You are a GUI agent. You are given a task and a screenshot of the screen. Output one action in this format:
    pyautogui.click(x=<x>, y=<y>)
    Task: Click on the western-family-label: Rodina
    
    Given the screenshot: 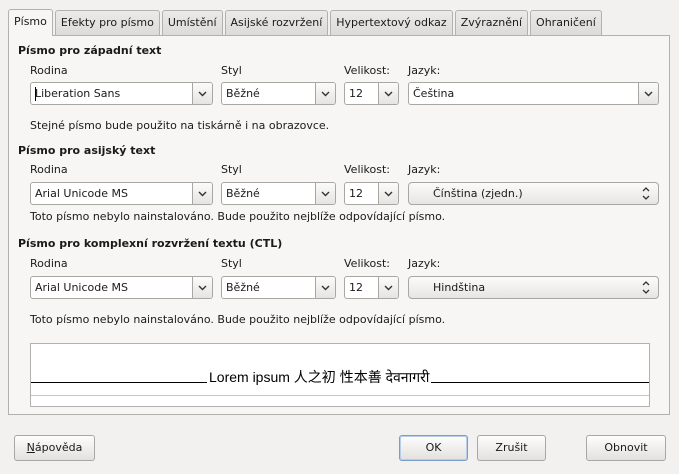 What is the action you would take?
    pyautogui.click(x=49, y=70)
    